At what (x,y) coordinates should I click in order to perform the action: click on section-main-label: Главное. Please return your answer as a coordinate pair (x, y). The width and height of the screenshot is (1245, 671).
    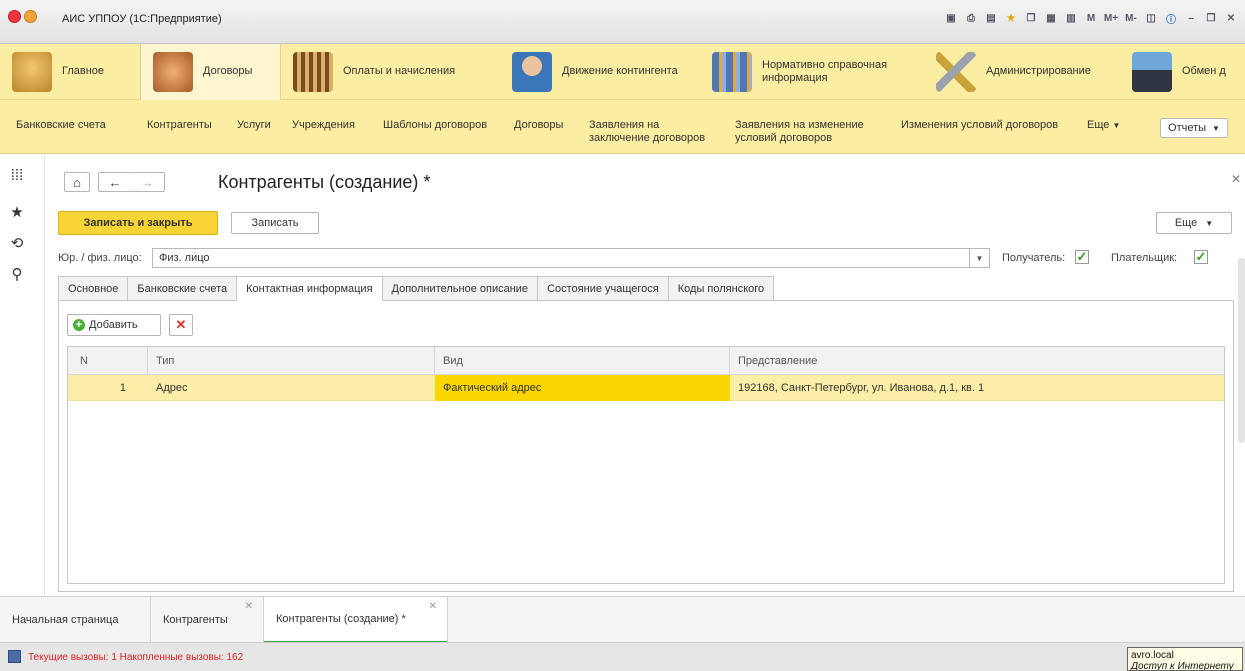
    Looking at the image, I should click on (83, 71).